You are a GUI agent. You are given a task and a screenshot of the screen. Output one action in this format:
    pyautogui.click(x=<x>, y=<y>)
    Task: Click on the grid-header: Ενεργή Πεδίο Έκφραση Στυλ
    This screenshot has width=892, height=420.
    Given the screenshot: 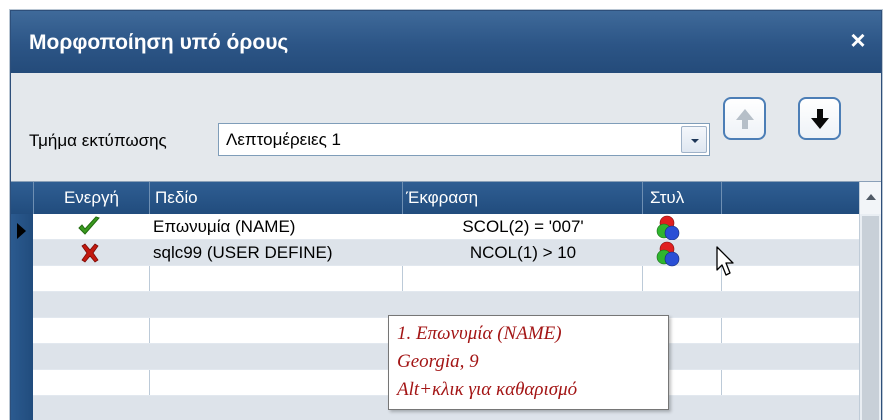 What is the action you would take?
    pyautogui.click(x=446, y=198)
    